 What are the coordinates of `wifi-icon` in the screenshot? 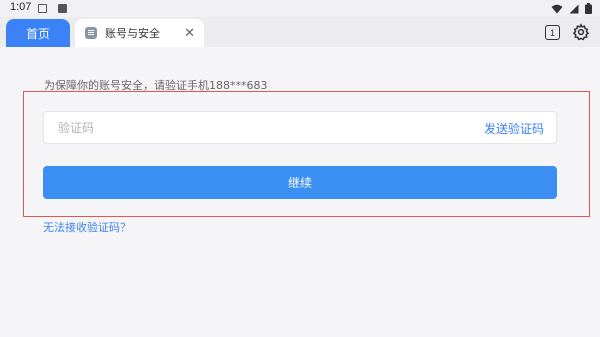 It's located at (557, 8).